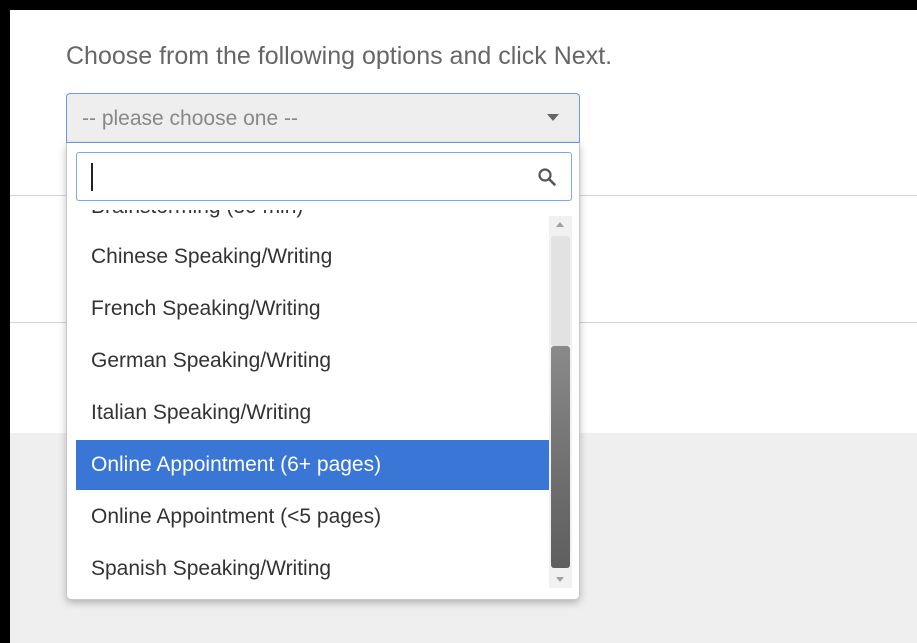 The height and width of the screenshot is (643, 917). Describe the element at coordinates (560, 457) in the screenshot. I see `scrollbar-thumb` at that location.